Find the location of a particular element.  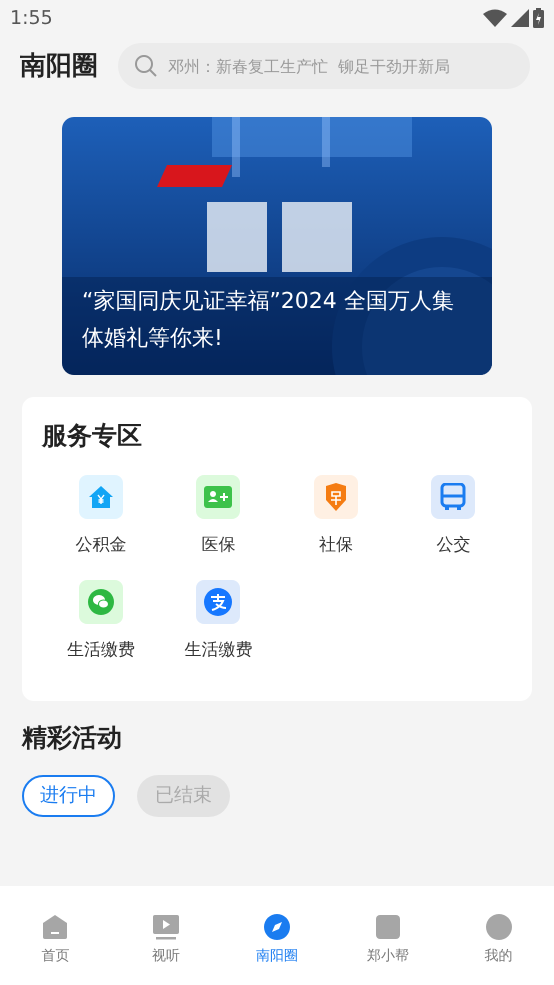

chat-bubbles-icon is located at coordinates (101, 602).